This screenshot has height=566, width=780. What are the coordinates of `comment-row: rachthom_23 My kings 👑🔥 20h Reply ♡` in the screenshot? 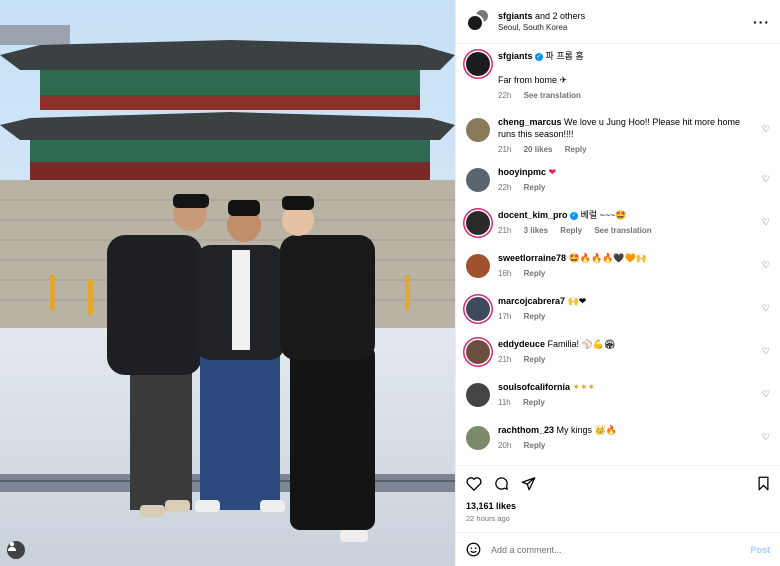 It's located at (618, 444).